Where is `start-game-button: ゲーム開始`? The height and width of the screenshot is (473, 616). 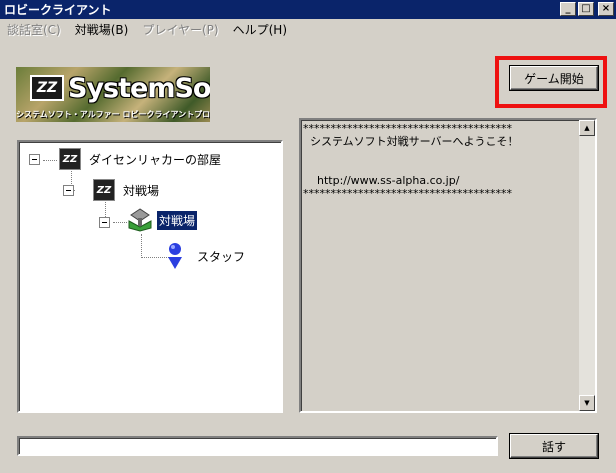
start-game-button: ゲーム開始 is located at coordinates (554, 78).